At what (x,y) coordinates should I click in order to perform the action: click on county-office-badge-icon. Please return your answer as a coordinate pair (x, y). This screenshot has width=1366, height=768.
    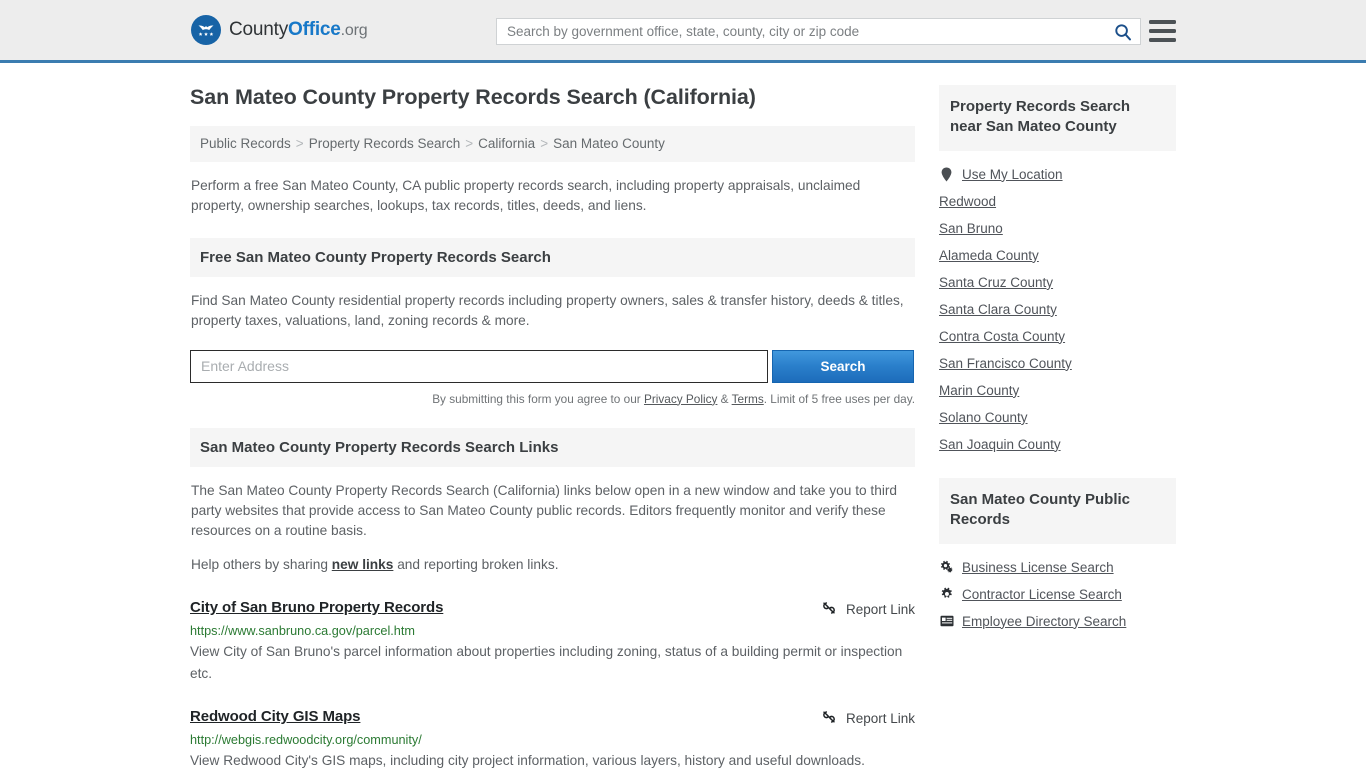
    Looking at the image, I should click on (206, 30).